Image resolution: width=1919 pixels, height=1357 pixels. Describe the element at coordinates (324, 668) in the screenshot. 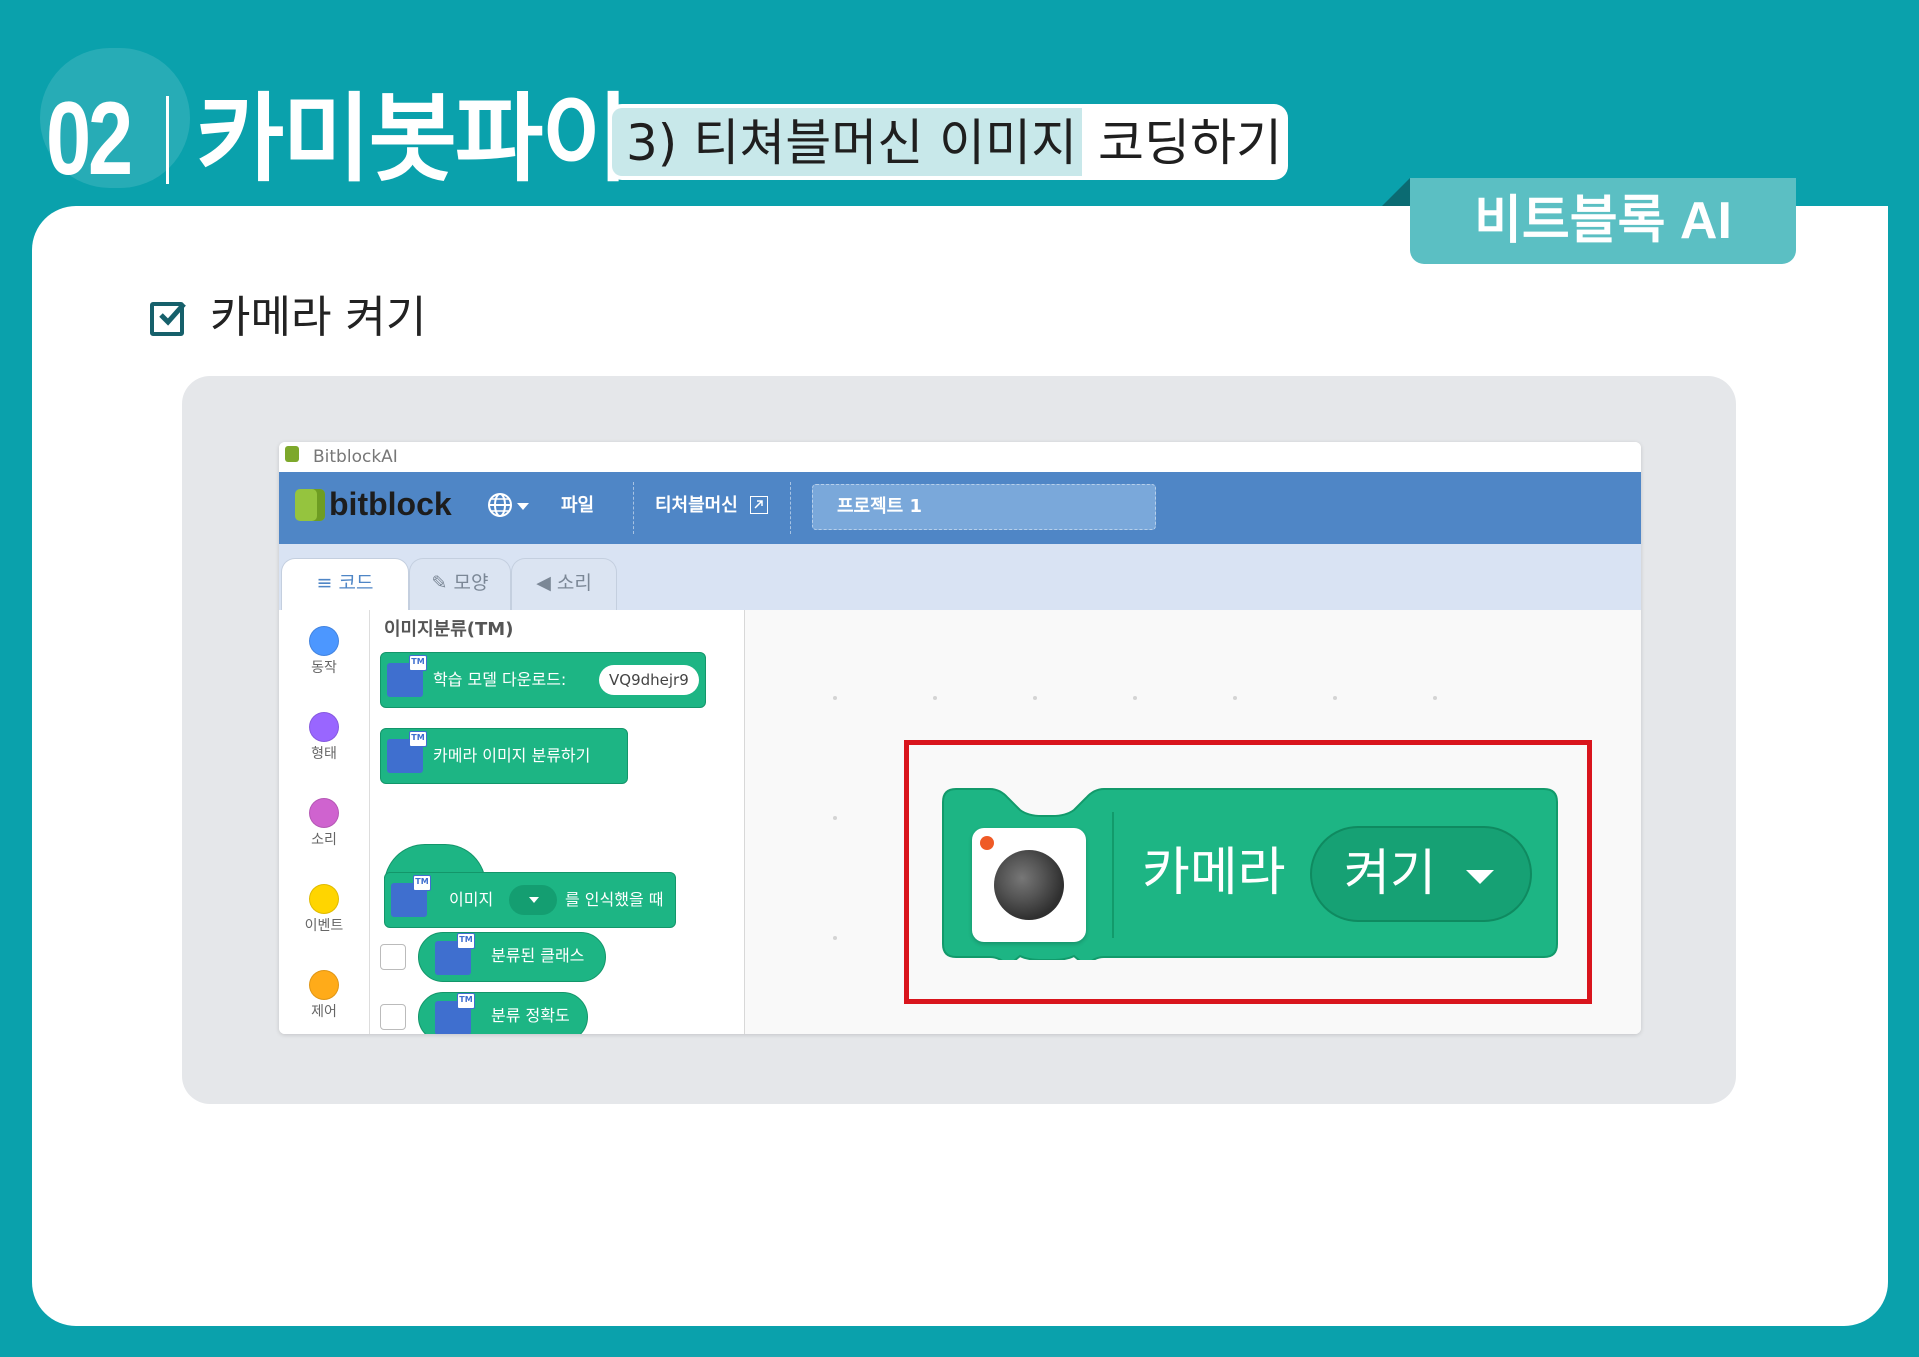

I see `category-label: 동작` at that location.